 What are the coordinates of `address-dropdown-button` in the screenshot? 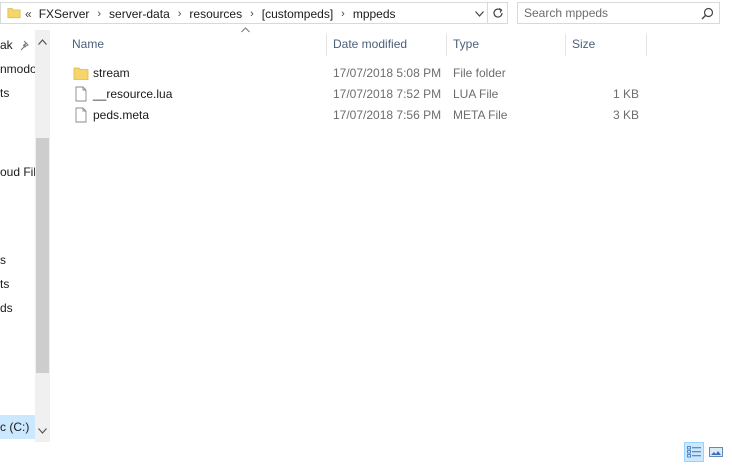 It's located at (479, 14).